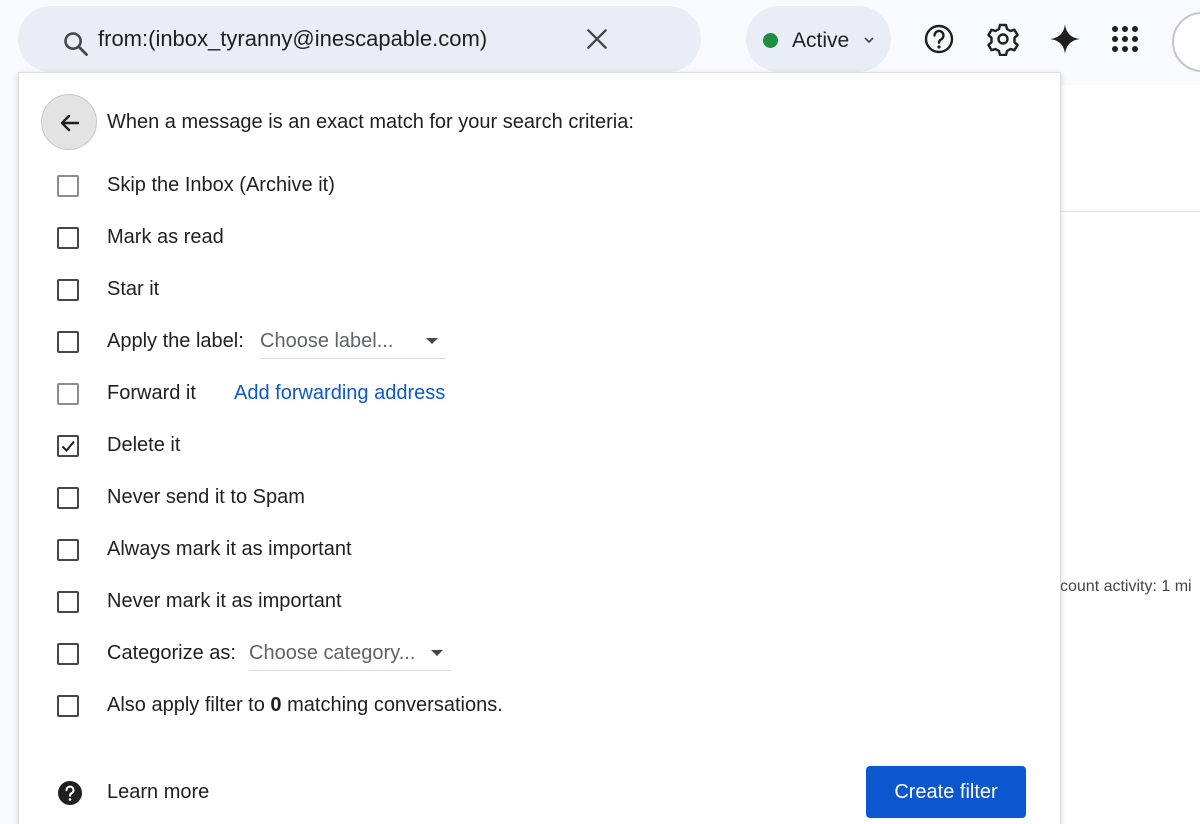  What do you see at coordinates (1126, 586) in the screenshot?
I see `account-activity-text: count activity: 1 mi` at bounding box center [1126, 586].